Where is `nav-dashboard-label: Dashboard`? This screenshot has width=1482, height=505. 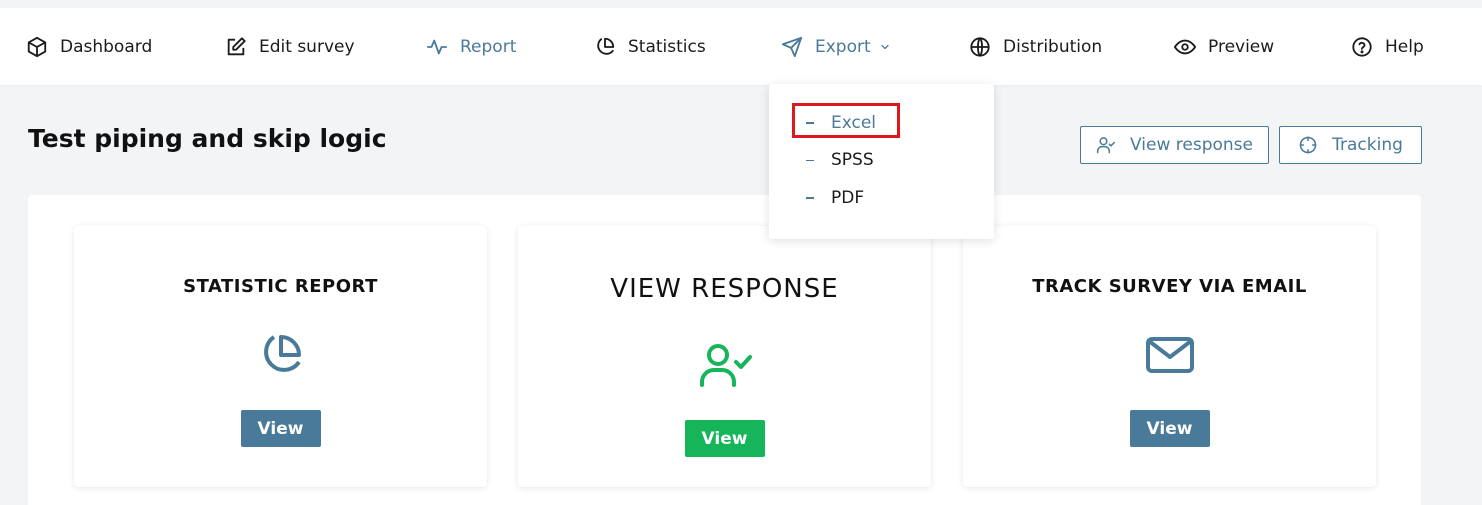
nav-dashboard-label: Dashboard is located at coordinates (106, 46).